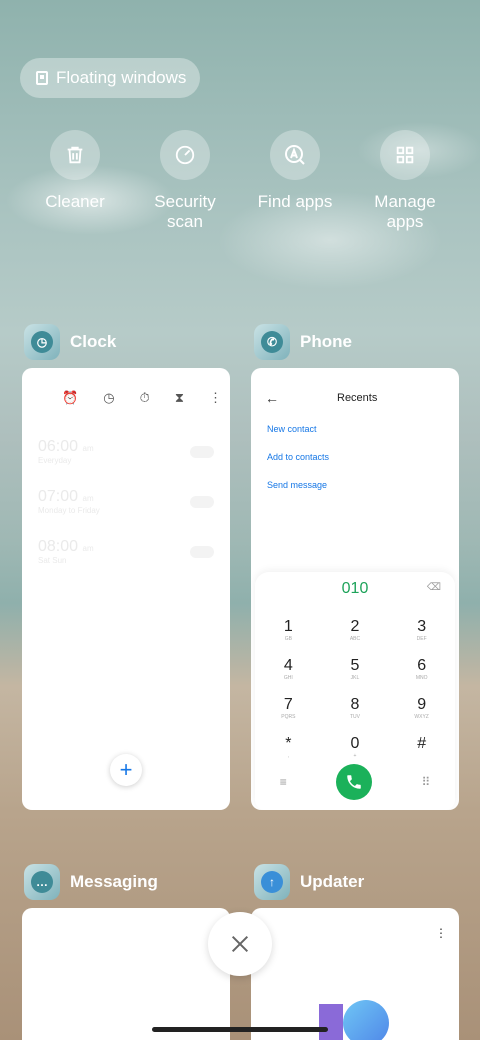 The width and height of the screenshot is (480, 1040). I want to click on key-letters: +, so click(355, 756).